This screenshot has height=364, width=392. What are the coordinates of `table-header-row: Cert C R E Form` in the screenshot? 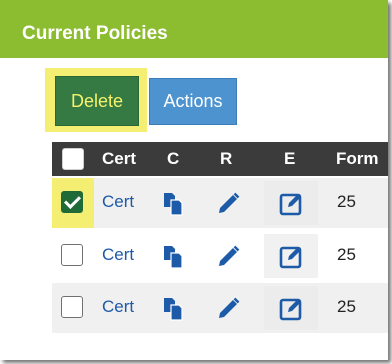 It's located at (220, 159).